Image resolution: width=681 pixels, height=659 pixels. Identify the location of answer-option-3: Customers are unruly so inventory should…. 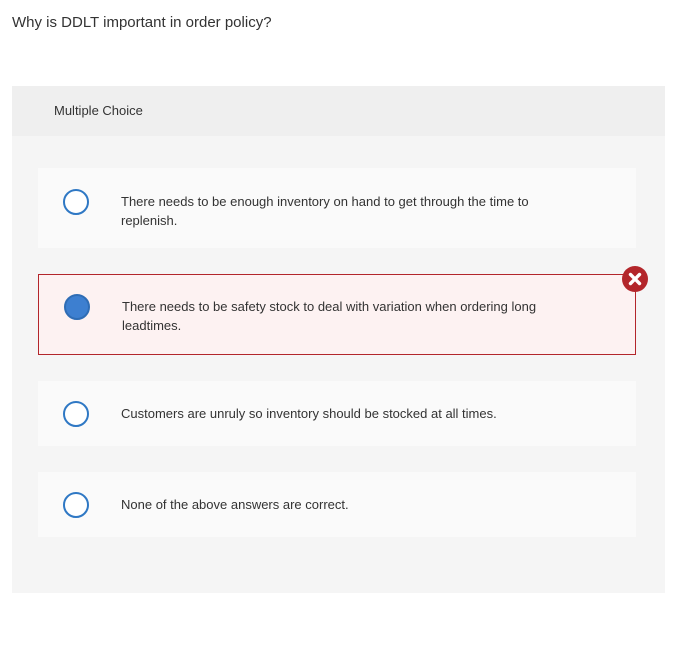
(337, 413).